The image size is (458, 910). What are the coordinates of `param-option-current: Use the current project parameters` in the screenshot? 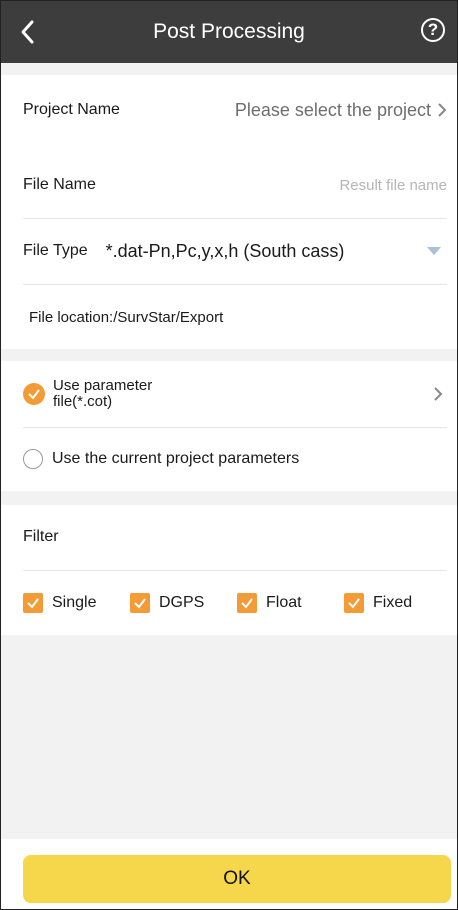 It's located at (235, 459).